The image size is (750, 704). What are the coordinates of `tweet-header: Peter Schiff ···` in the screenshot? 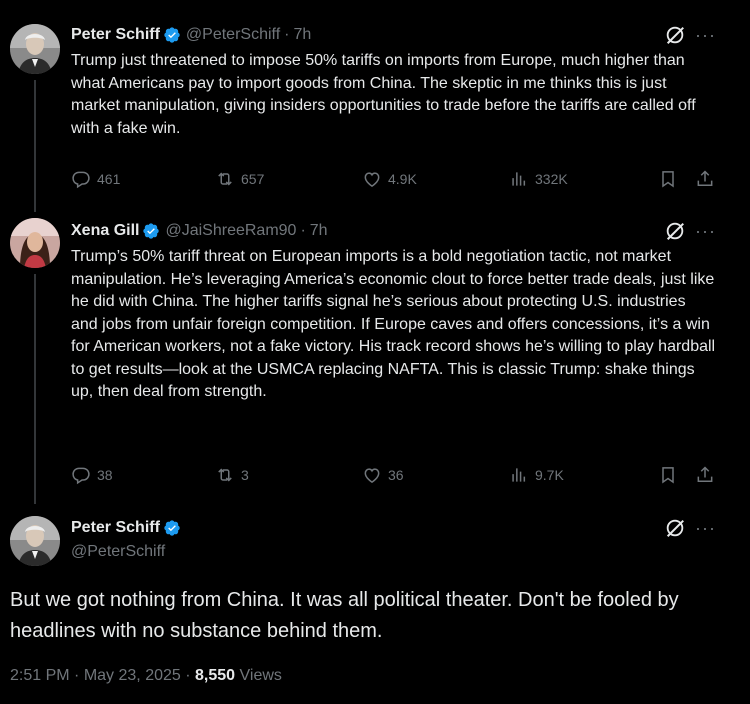 It's located at (410, 528).